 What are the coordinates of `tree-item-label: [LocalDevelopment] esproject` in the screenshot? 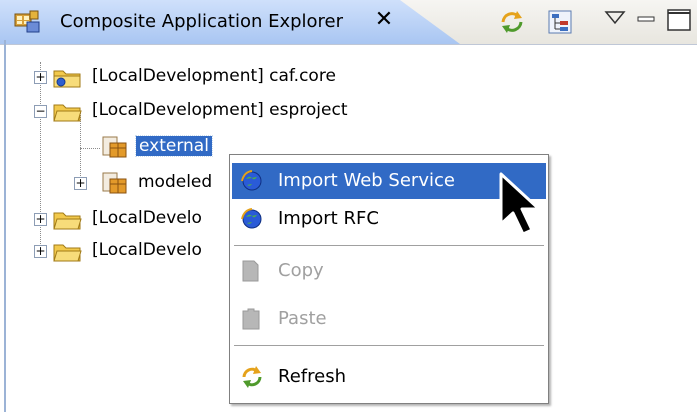 It's located at (220, 110).